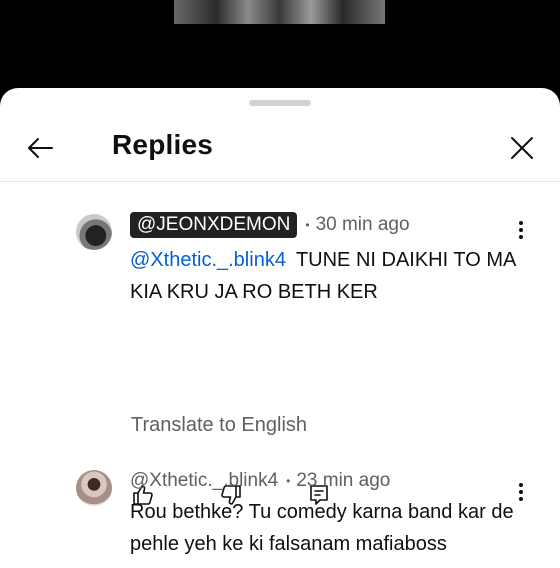  What do you see at coordinates (214, 225) in the screenshot?
I see `author-name: @JEONXDEMON` at bounding box center [214, 225].